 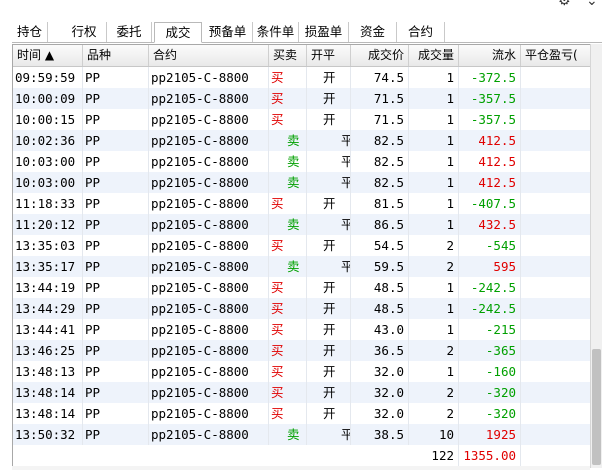 What do you see at coordinates (288, 55) in the screenshot?
I see `column-header-side: 买卖` at bounding box center [288, 55].